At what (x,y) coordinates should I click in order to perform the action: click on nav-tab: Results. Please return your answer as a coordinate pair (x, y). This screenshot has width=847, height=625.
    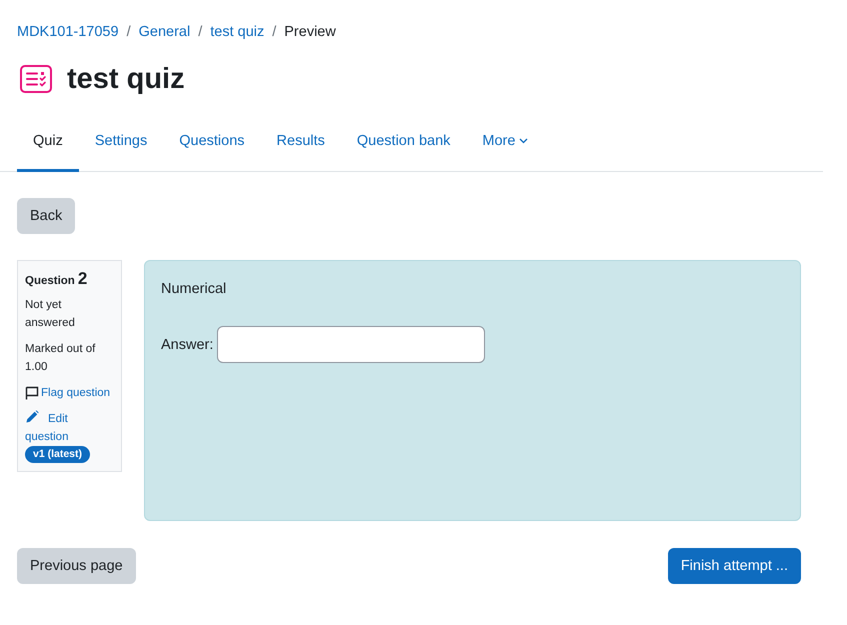
    Looking at the image, I should click on (300, 146).